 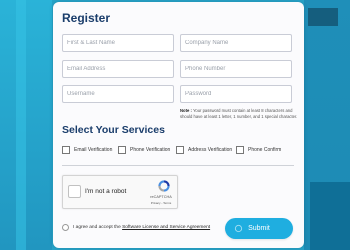 I want to click on service-email-verification: Email Verification, so click(x=87, y=149).